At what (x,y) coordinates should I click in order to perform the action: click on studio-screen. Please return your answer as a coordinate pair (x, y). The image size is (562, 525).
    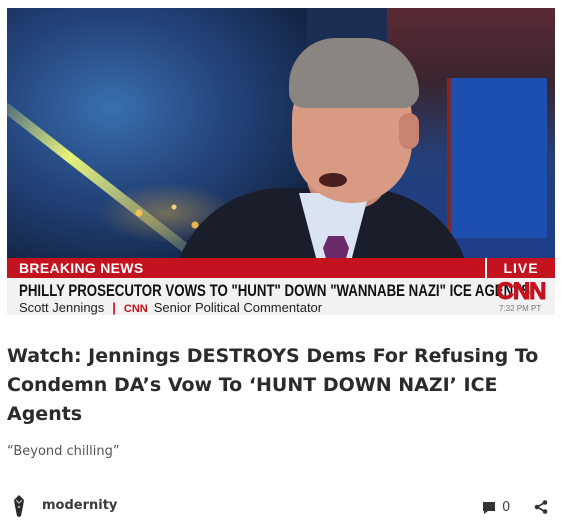
    Looking at the image, I should click on (497, 158).